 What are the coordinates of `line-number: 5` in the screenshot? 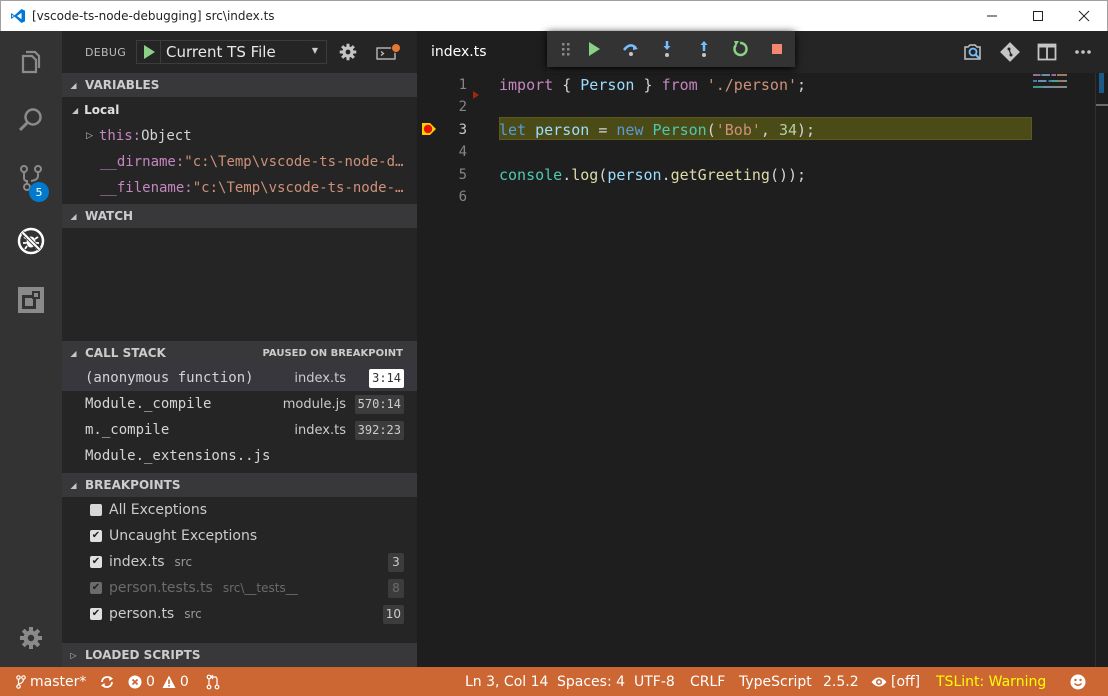 It's located at (456, 175).